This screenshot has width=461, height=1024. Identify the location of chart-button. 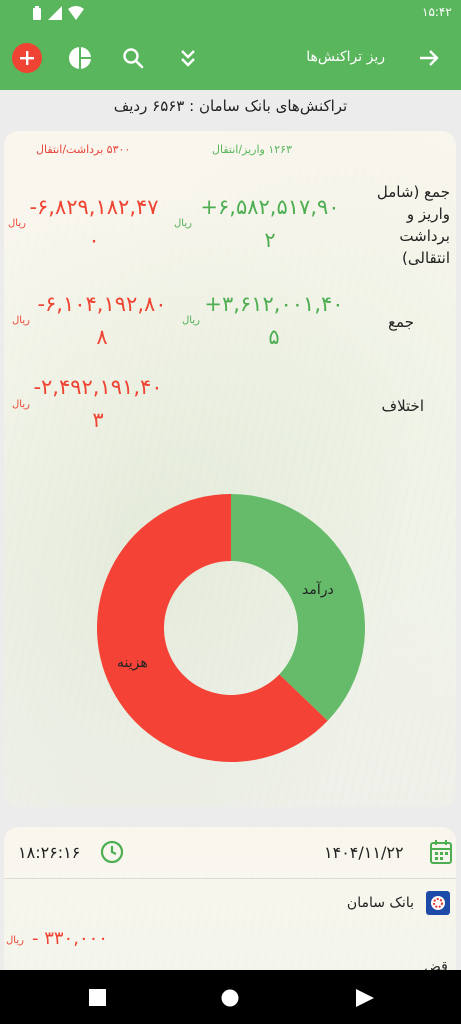
(80, 58).